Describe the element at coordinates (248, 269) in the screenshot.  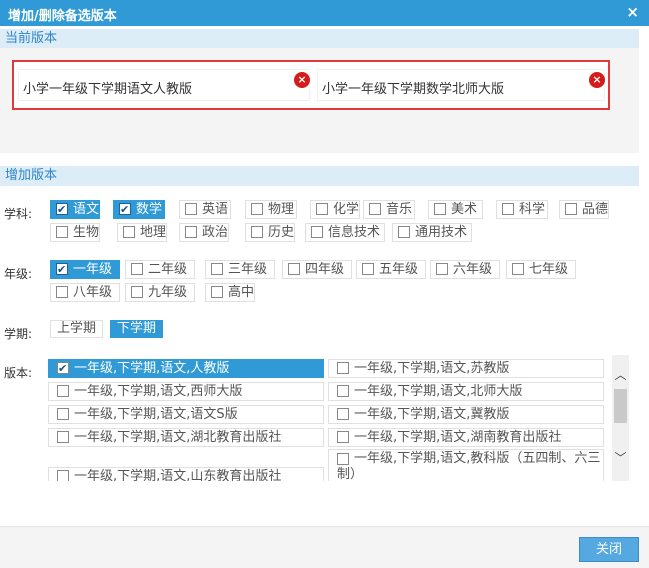
I see `grade-option-label: 三年级` at that location.